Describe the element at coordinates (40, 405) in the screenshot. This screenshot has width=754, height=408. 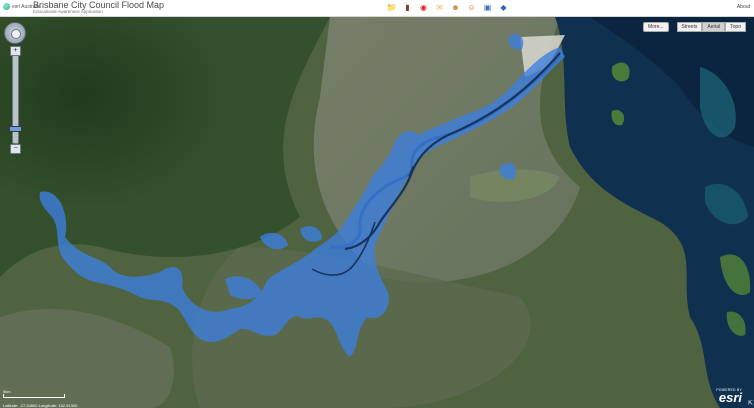
I see `coordinate-readout: Latitude: -27.54800 Longitude: 152.91300` at that location.